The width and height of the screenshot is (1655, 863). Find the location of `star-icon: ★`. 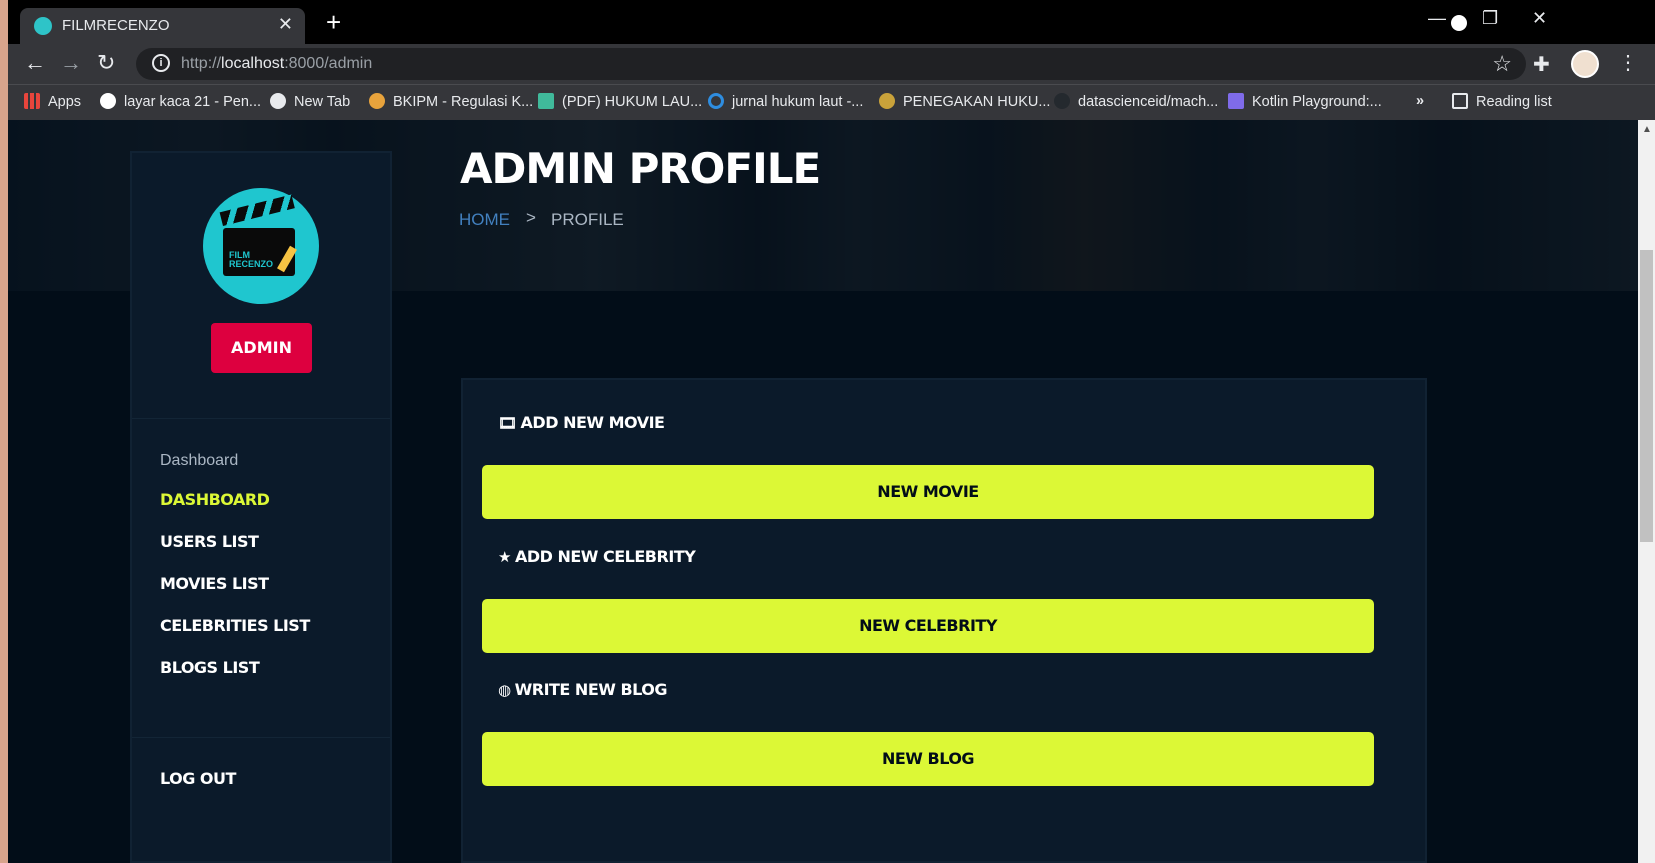

star-icon: ★ is located at coordinates (504, 557).